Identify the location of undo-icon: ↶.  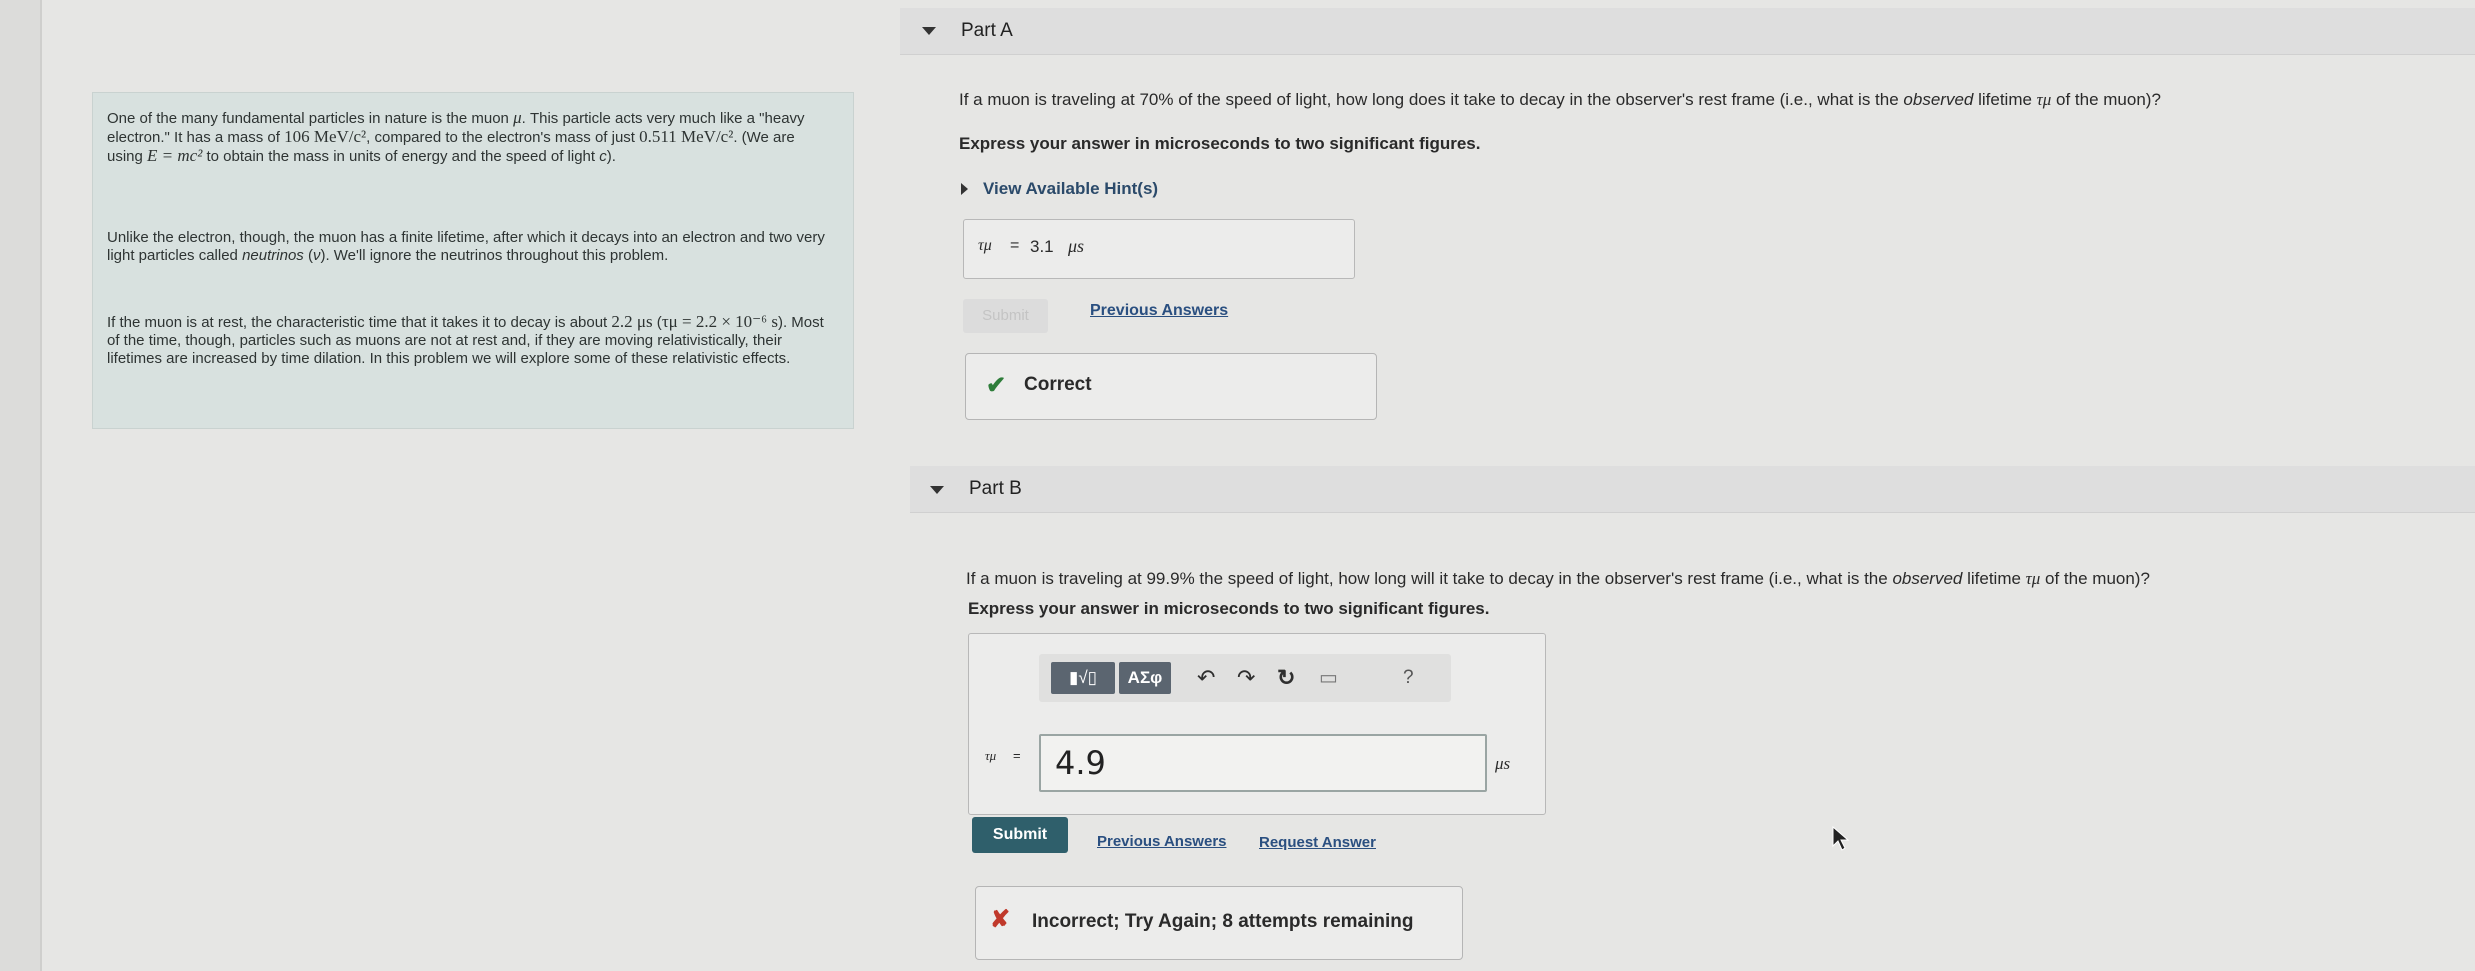
(1206, 678).